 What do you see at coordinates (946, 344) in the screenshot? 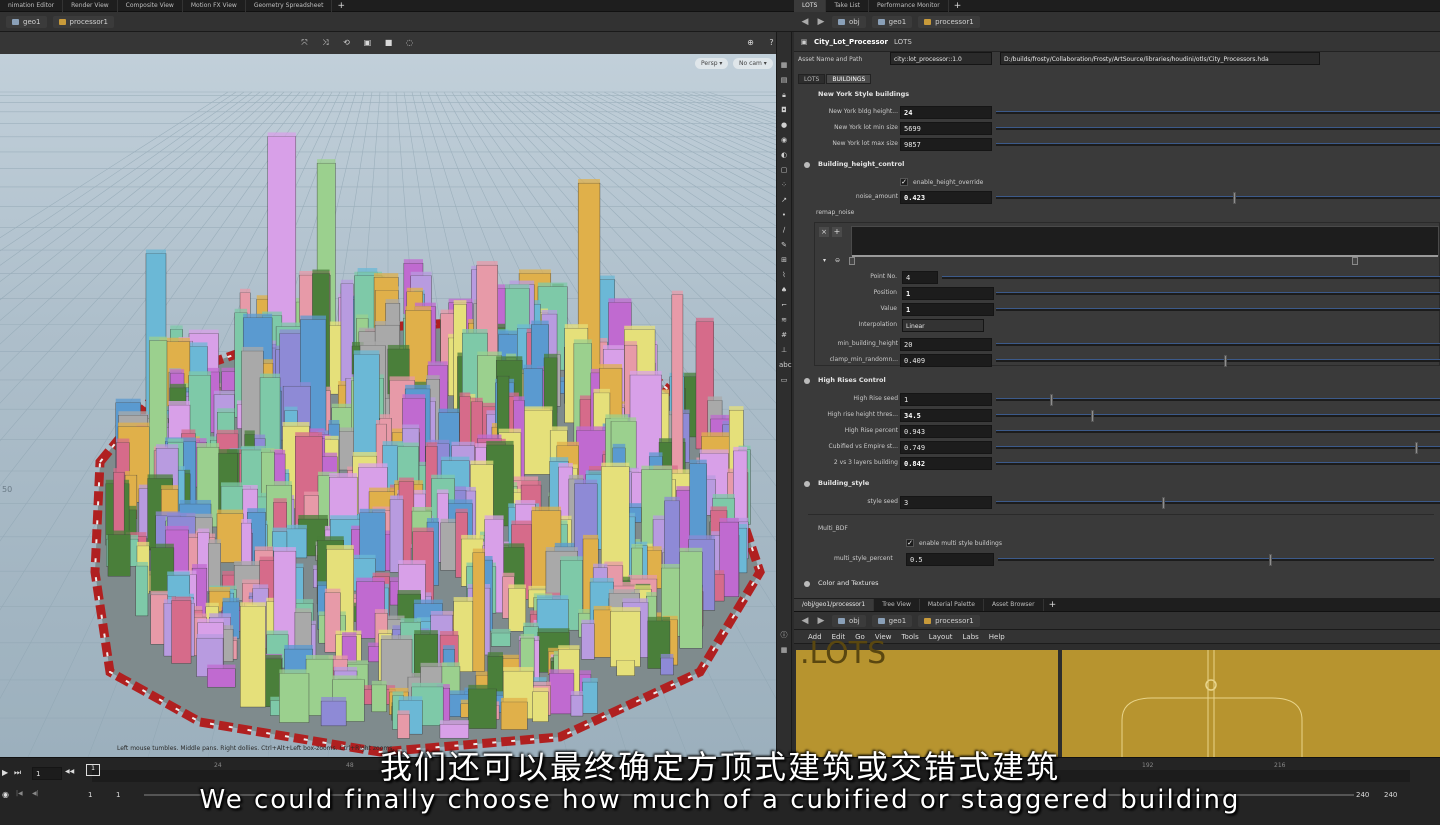
I see `min-building-height-field: 20` at bounding box center [946, 344].